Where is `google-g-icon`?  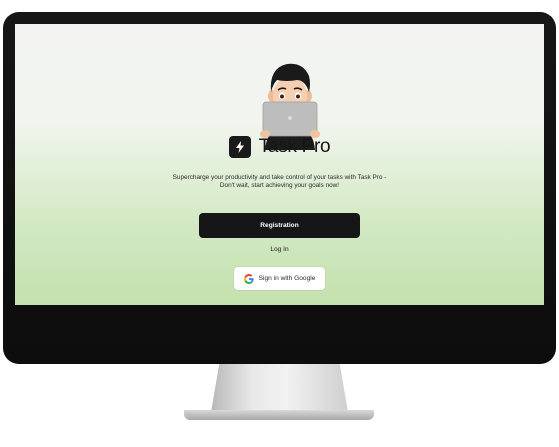
google-g-icon is located at coordinates (248, 278).